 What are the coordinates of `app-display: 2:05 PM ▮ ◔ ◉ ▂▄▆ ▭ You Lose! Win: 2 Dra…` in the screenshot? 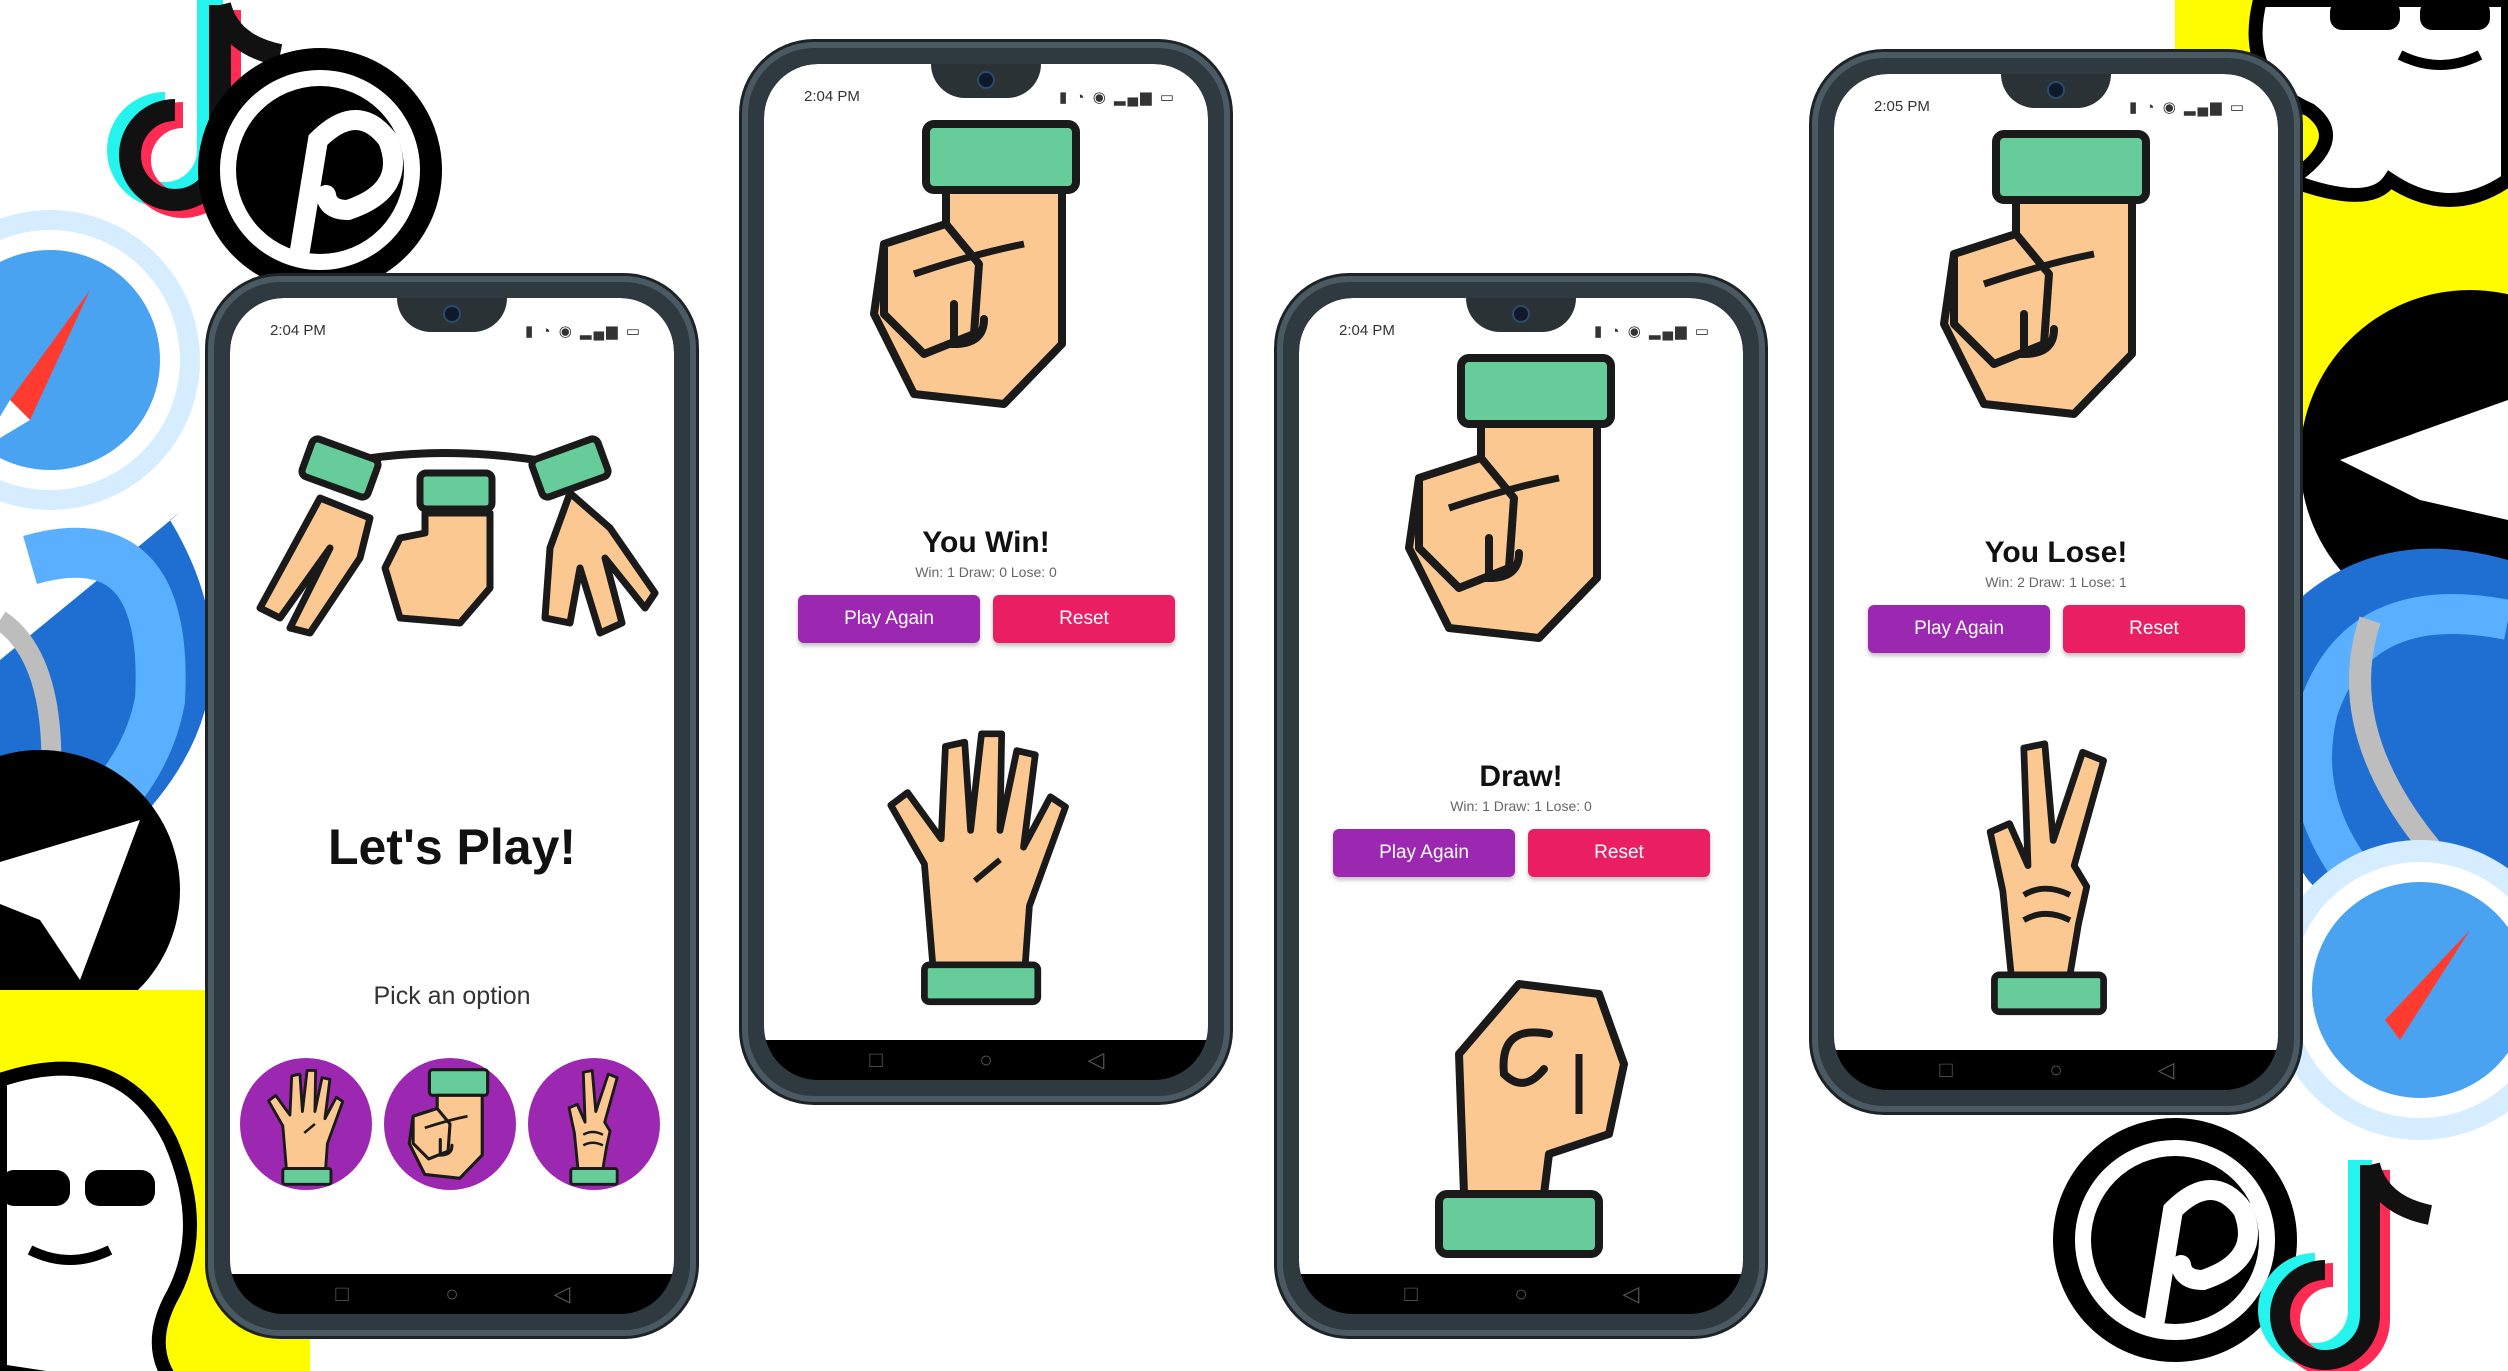 It's located at (2056, 562).